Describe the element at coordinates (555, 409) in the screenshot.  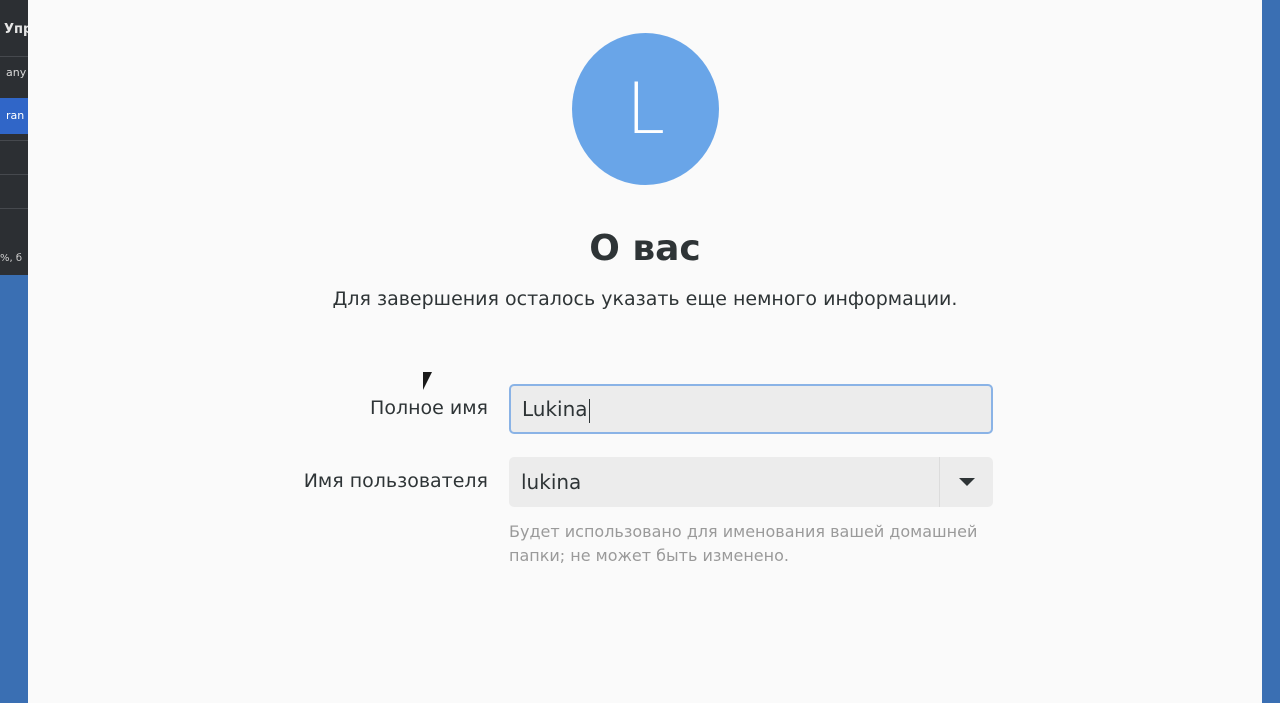
I see `full-name-value: Lukina` at that location.